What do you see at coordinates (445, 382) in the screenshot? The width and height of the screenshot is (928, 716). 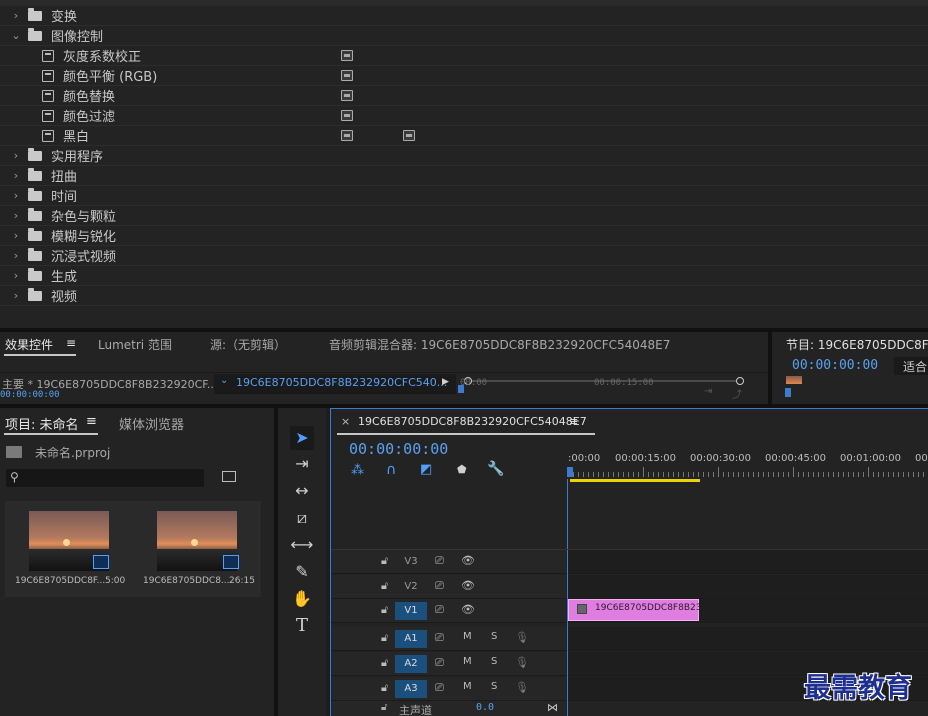 I see `play-arrow-icon: ▶` at bounding box center [445, 382].